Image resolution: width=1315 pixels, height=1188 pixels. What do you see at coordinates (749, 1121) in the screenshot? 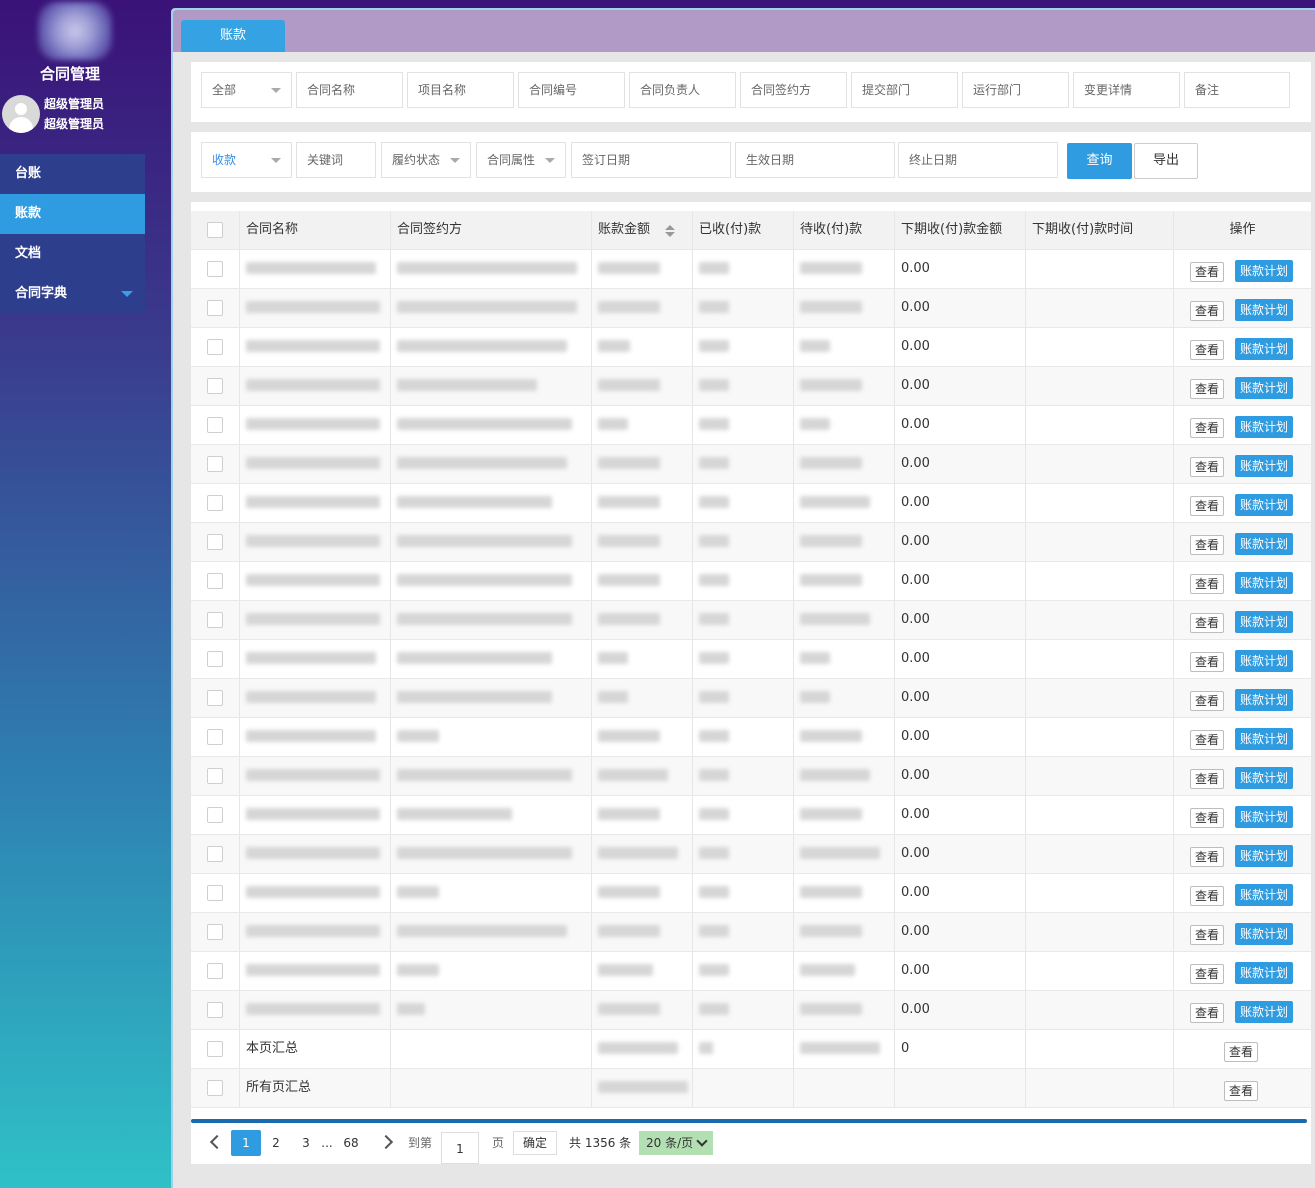
I see `horizontal-scrollbar` at bounding box center [749, 1121].